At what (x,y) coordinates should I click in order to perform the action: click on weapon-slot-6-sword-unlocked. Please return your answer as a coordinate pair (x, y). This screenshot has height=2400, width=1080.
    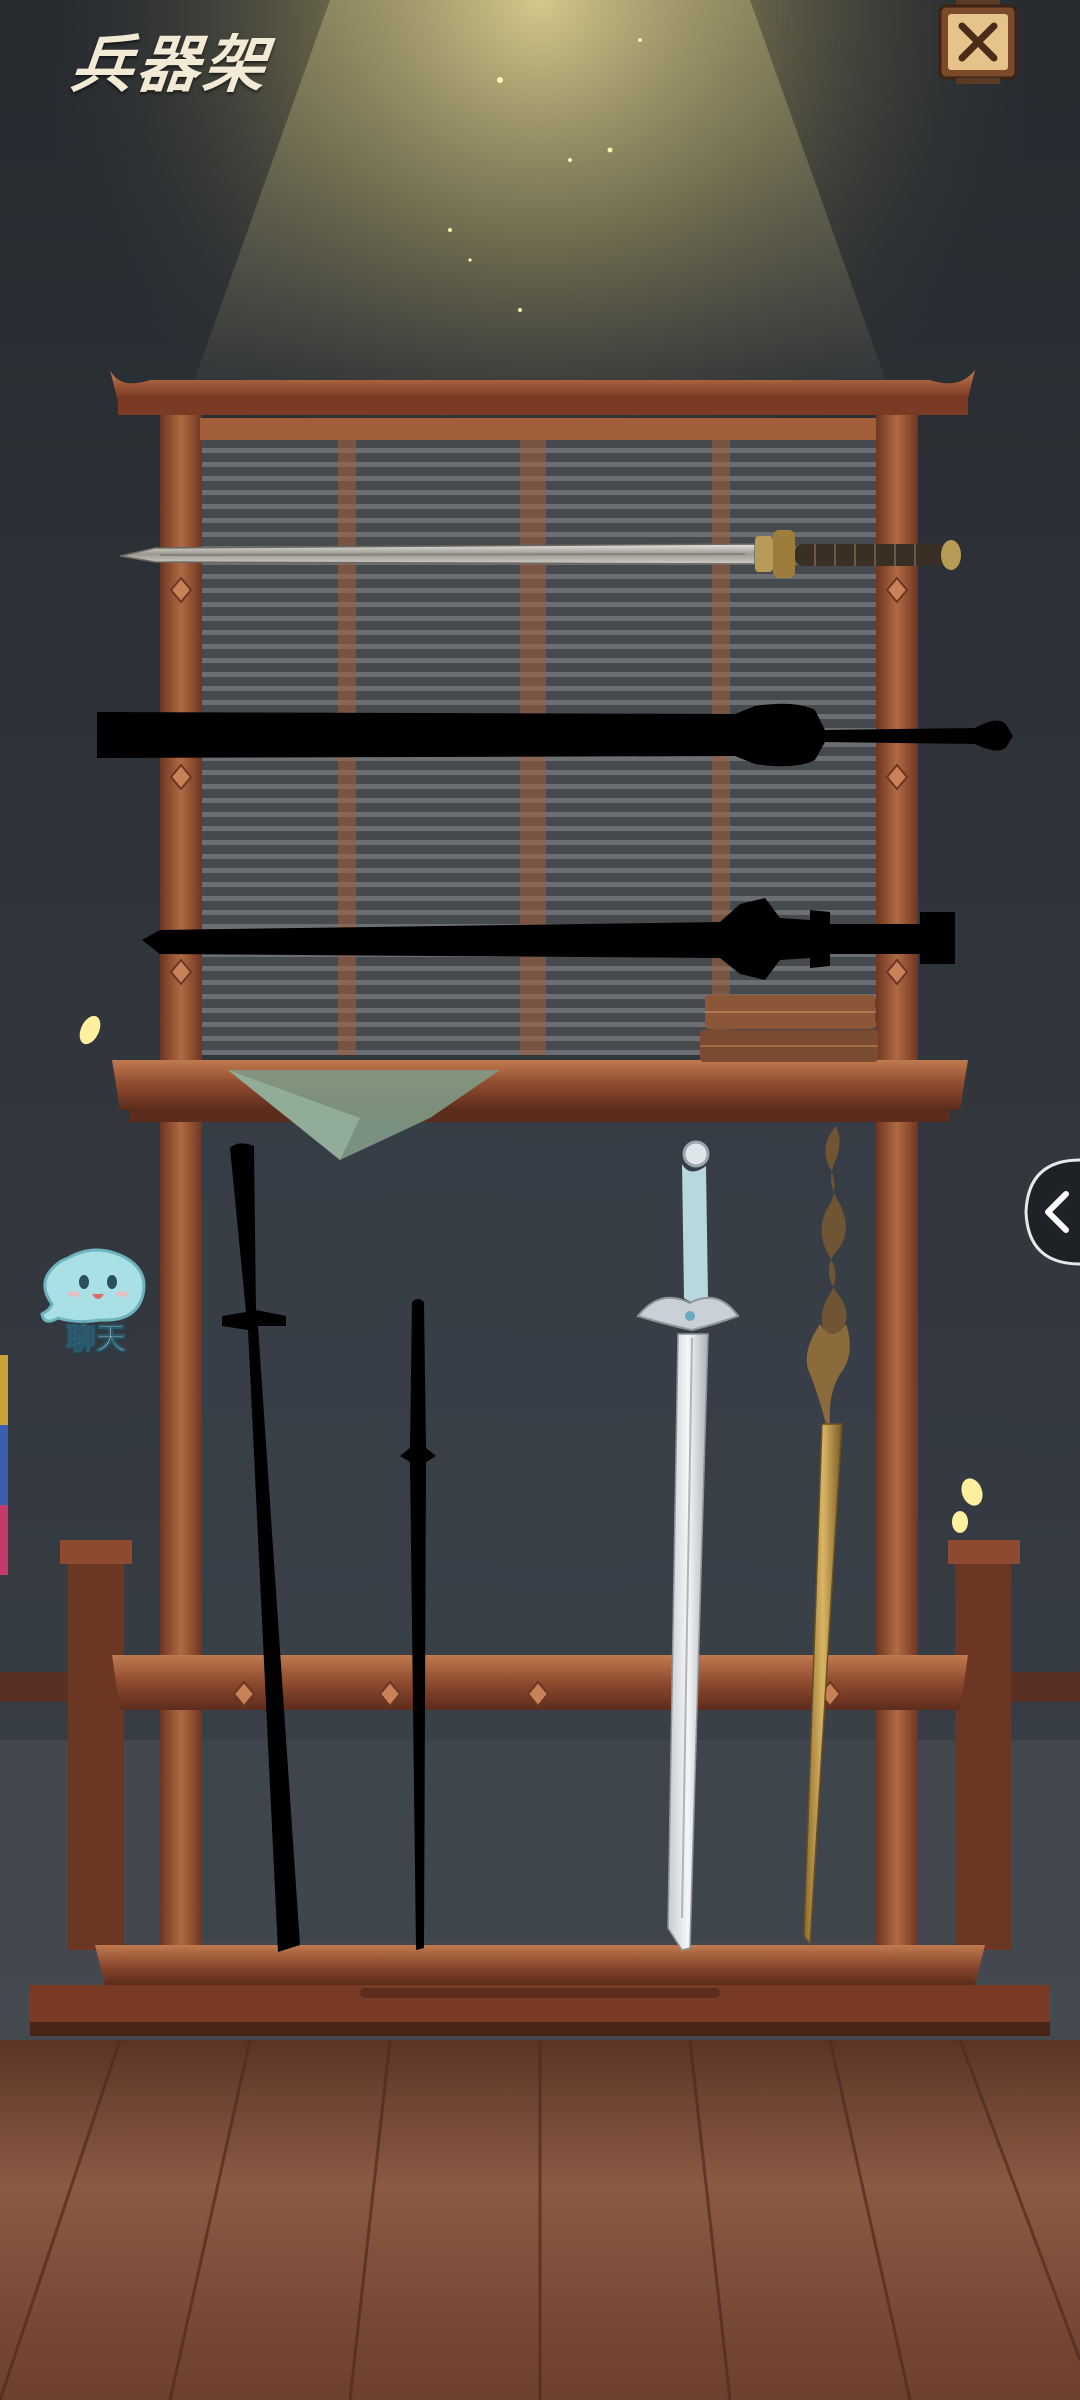
    Looking at the image, I should click on (680, 1548).